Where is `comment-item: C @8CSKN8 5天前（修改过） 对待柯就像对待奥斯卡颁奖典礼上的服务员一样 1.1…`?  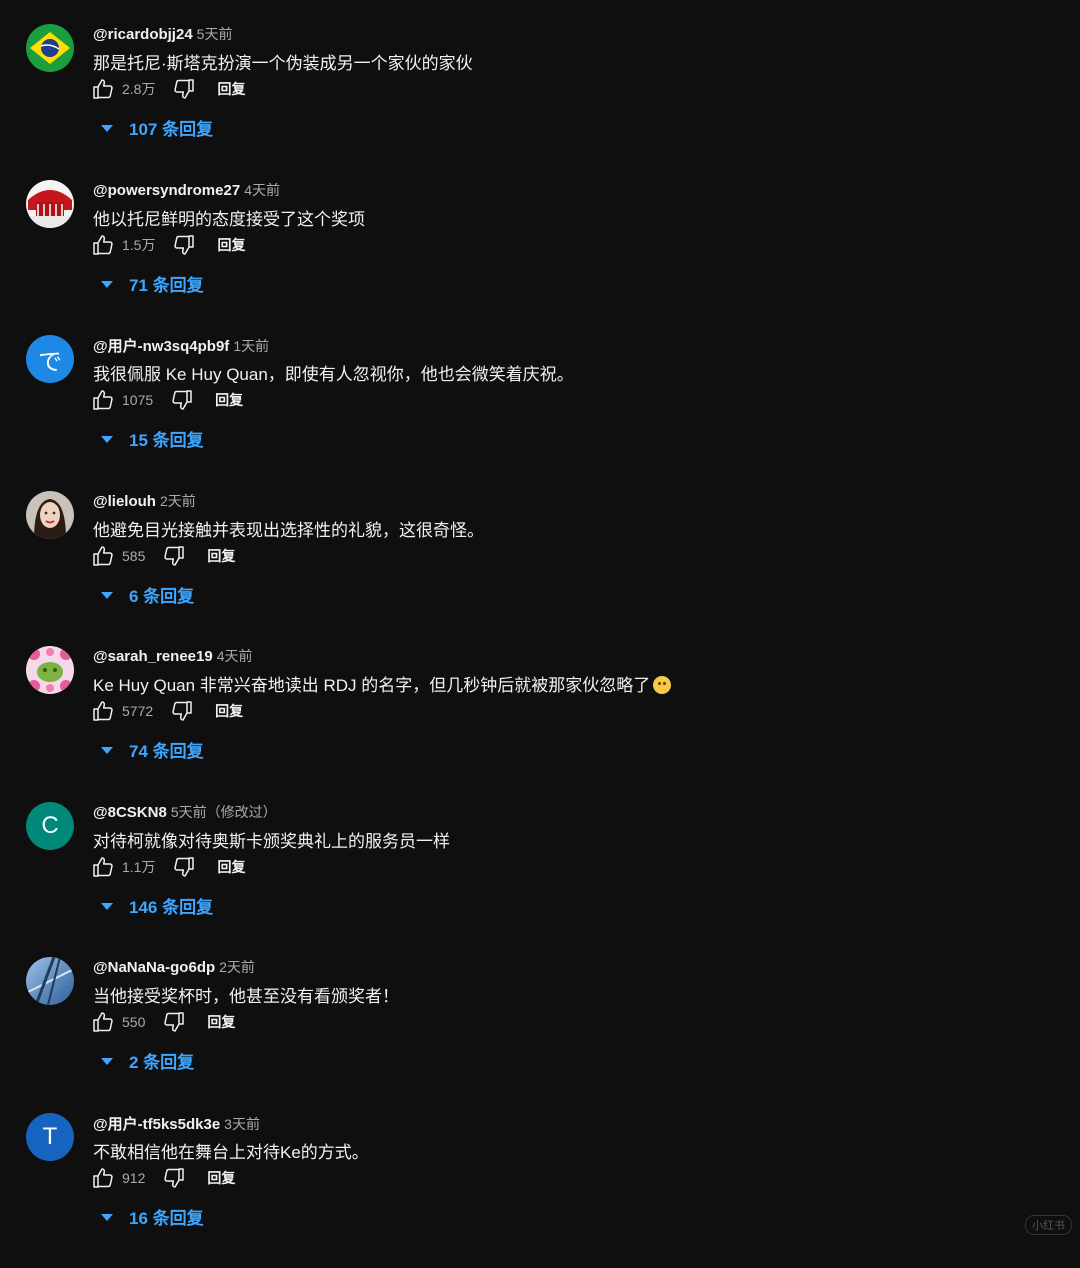
comment-item: C @8CSKN8 5天前（修改过） 对待柯就像对待奥斯卡颁奖典礼上的服务员一样 1.1… is located at coordinates (540, 879).